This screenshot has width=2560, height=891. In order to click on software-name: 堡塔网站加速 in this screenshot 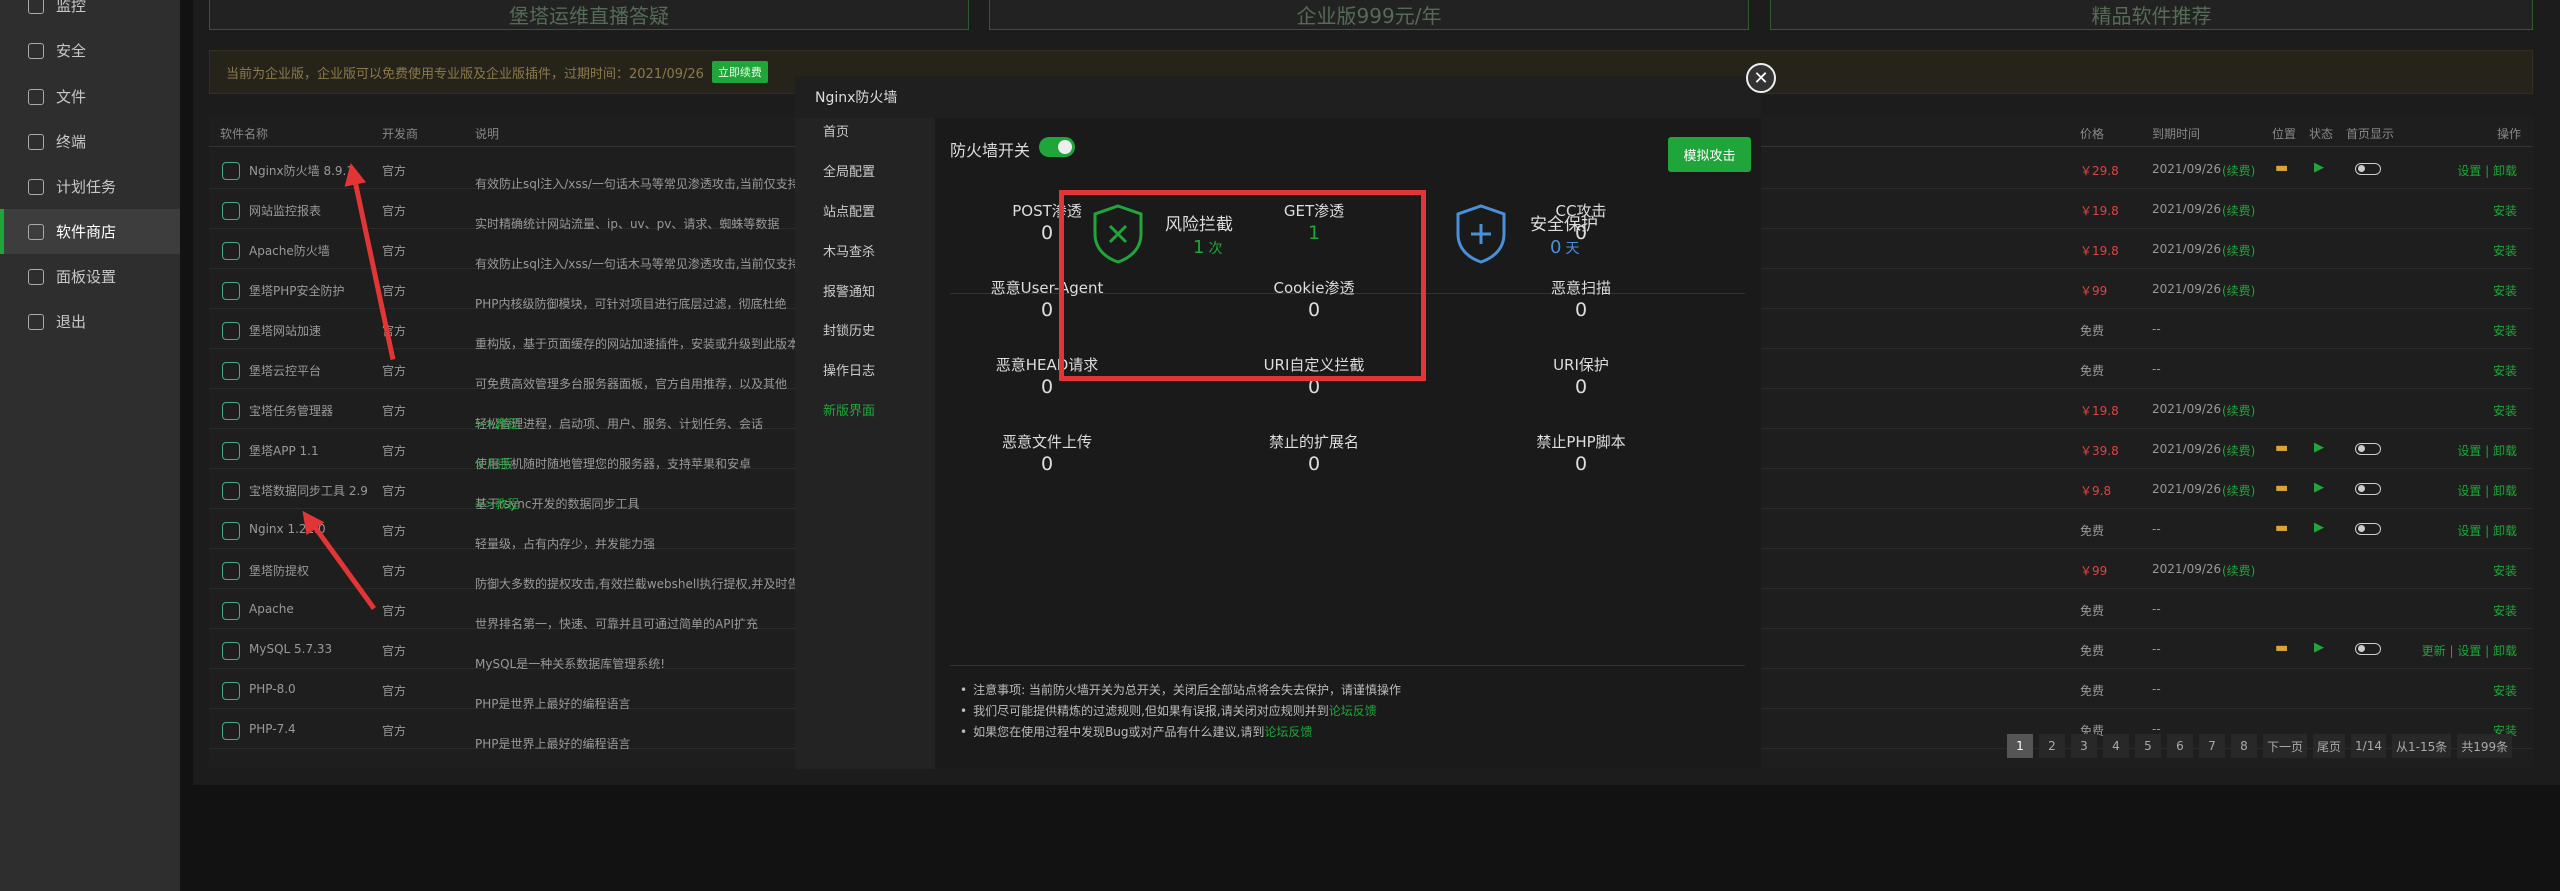, I will do `click(285, 330)`.